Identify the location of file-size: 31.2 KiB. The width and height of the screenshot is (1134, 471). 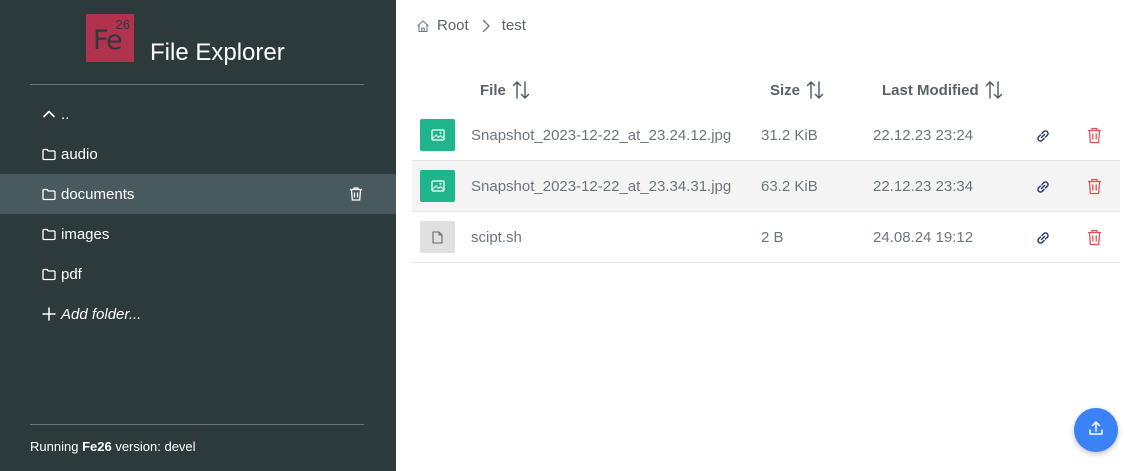
(789, 135).